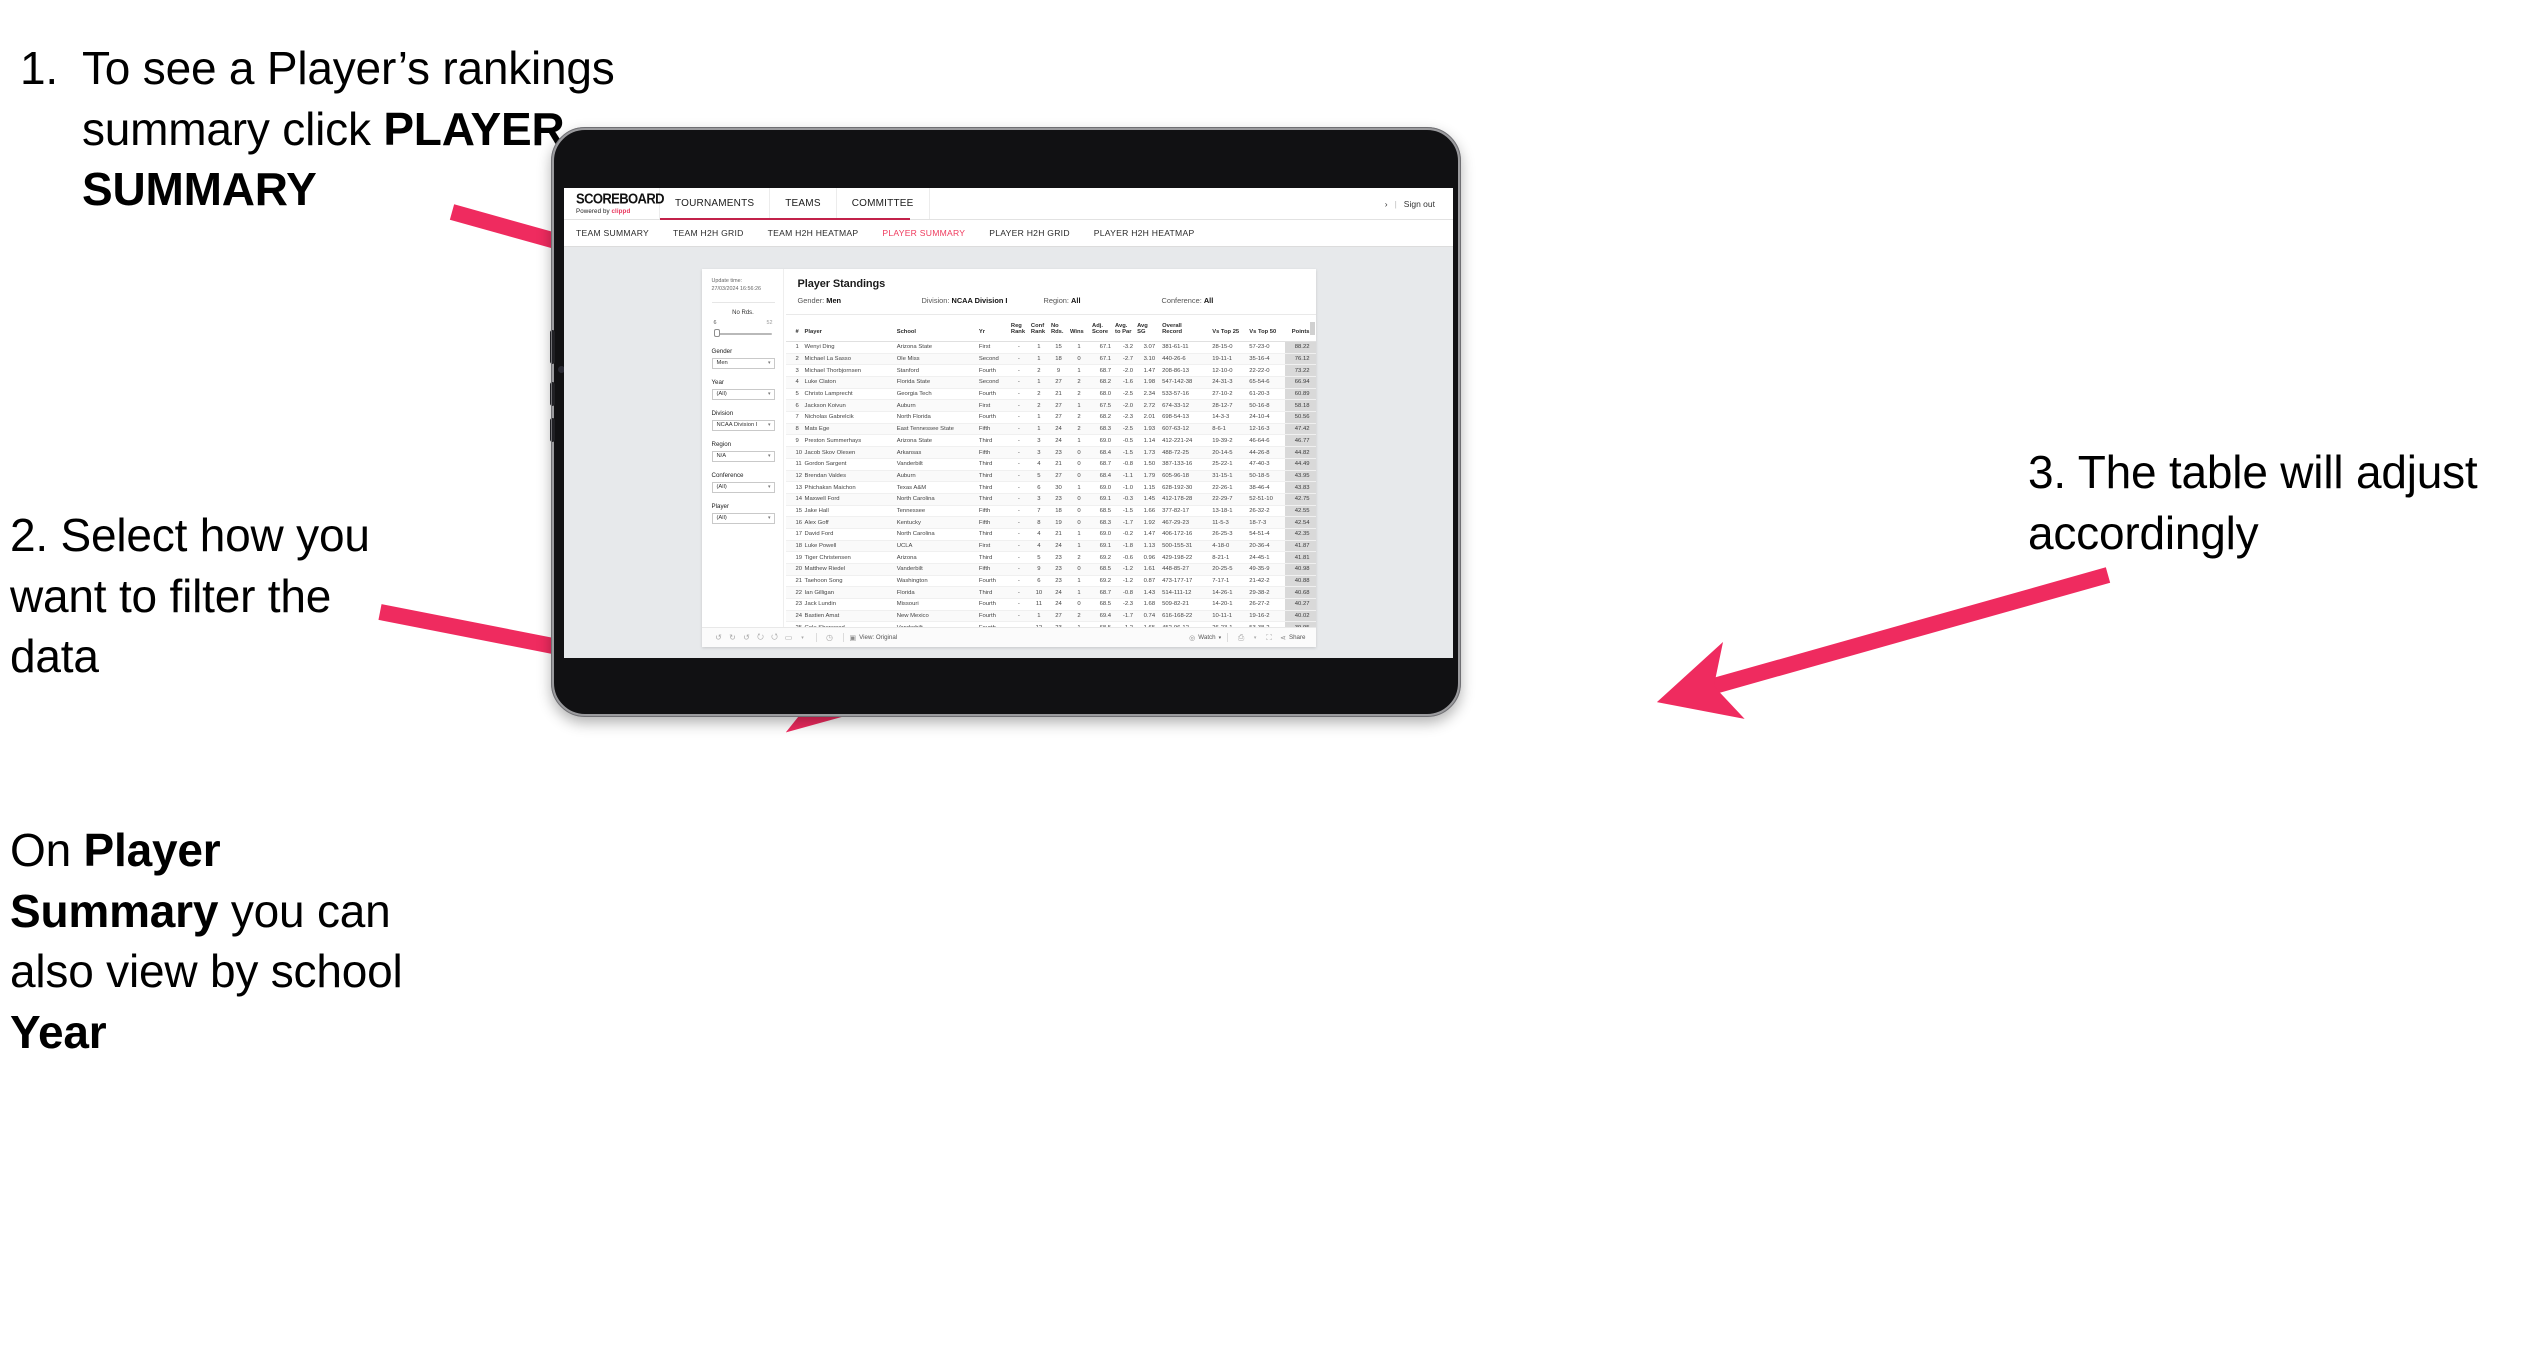  Describe the element at coordinates (1266, 394) in the screenshot. I see `cell-vs-top-50: 61-20-3` at that location.